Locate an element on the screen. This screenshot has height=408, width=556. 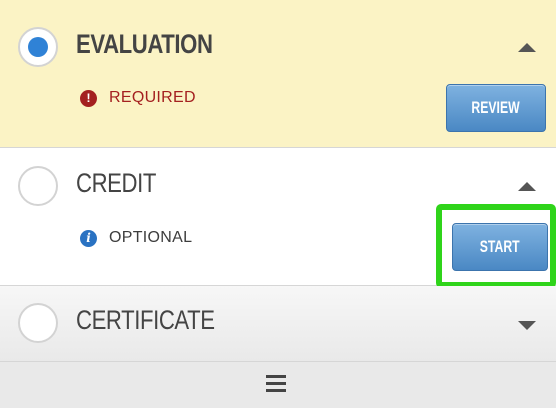
panel-footer is located at coordinates (278, 385).